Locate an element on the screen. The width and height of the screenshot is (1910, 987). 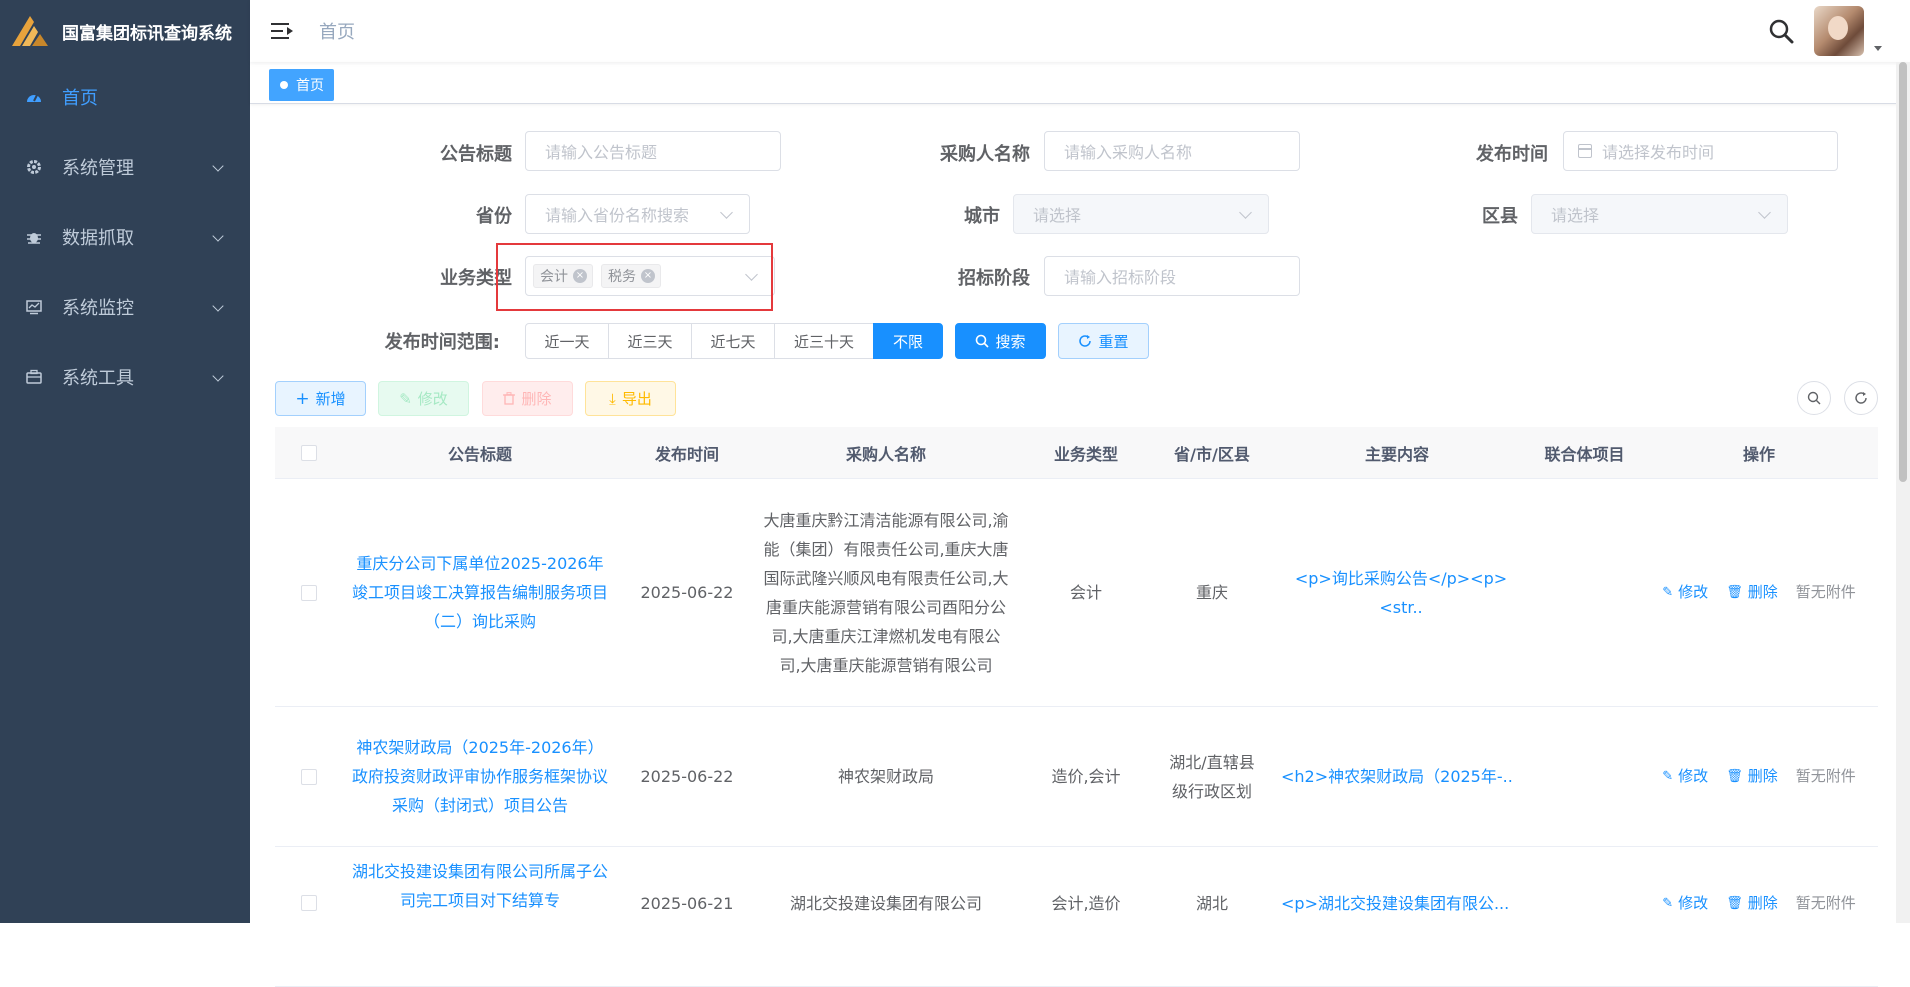
plus-icon: + is located at coordinates (302, 398).